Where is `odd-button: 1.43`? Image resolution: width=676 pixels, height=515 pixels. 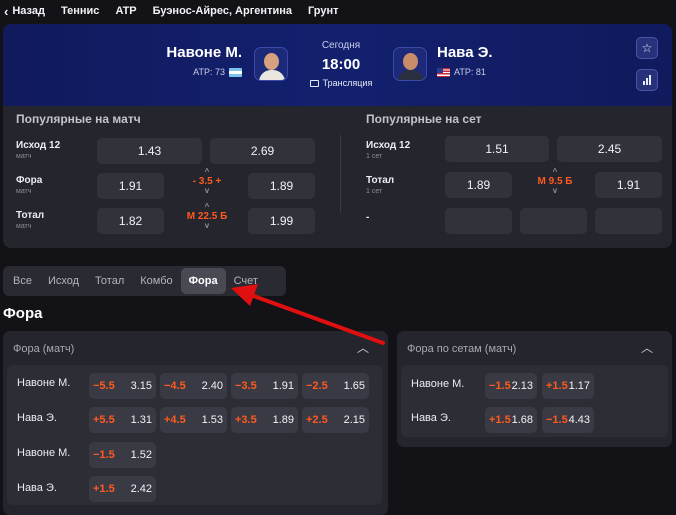
odd-button: 1.43 is located at coordinates (149, 151).